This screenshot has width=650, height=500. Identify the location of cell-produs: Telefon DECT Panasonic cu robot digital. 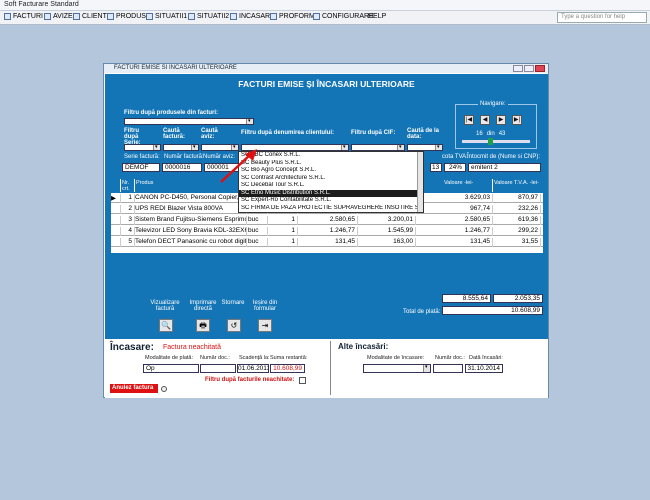
(191, 242).